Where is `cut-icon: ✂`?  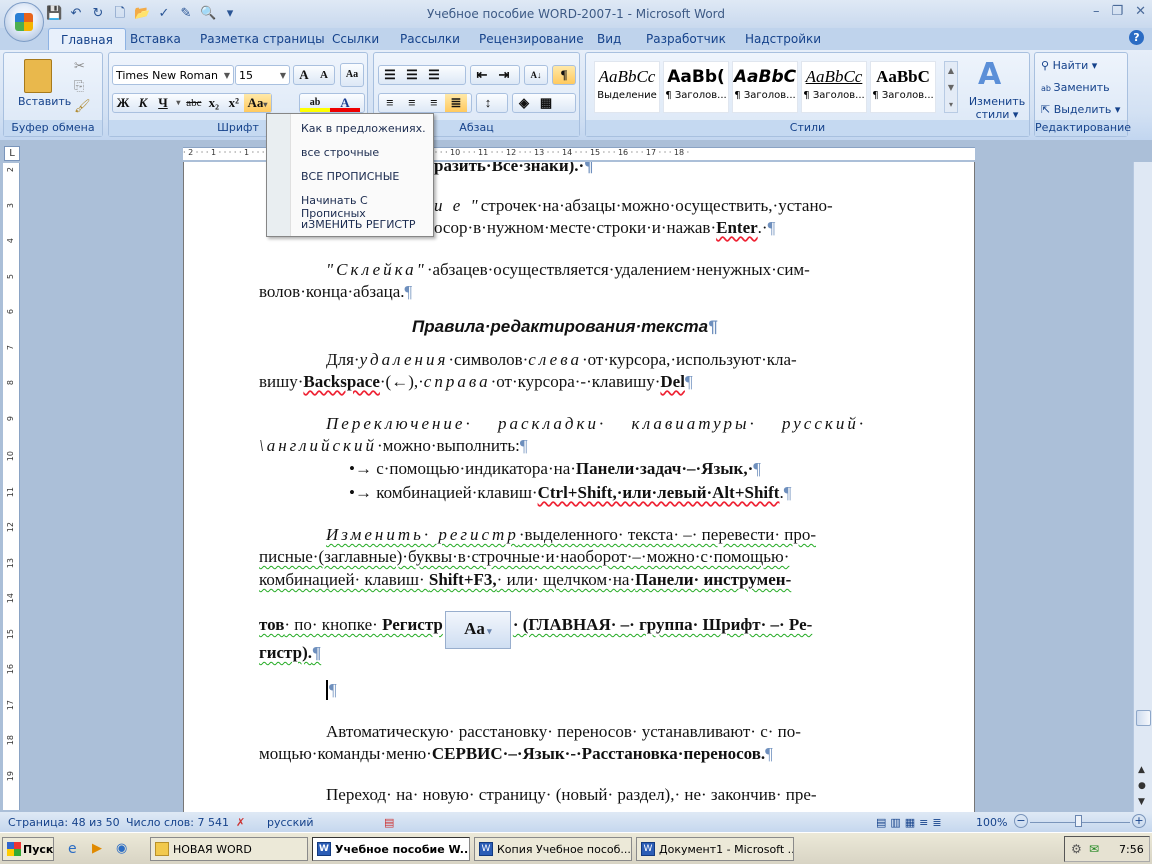 cut-icon: ✂ is located at coordinates (79, 66).